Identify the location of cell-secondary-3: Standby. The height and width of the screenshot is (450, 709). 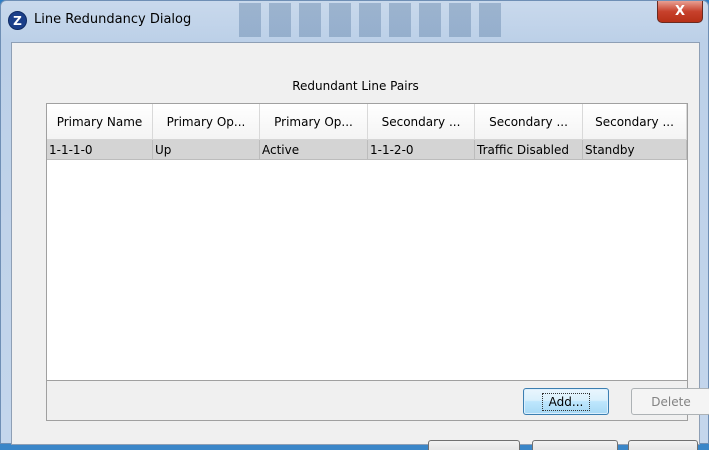
(635, 150).